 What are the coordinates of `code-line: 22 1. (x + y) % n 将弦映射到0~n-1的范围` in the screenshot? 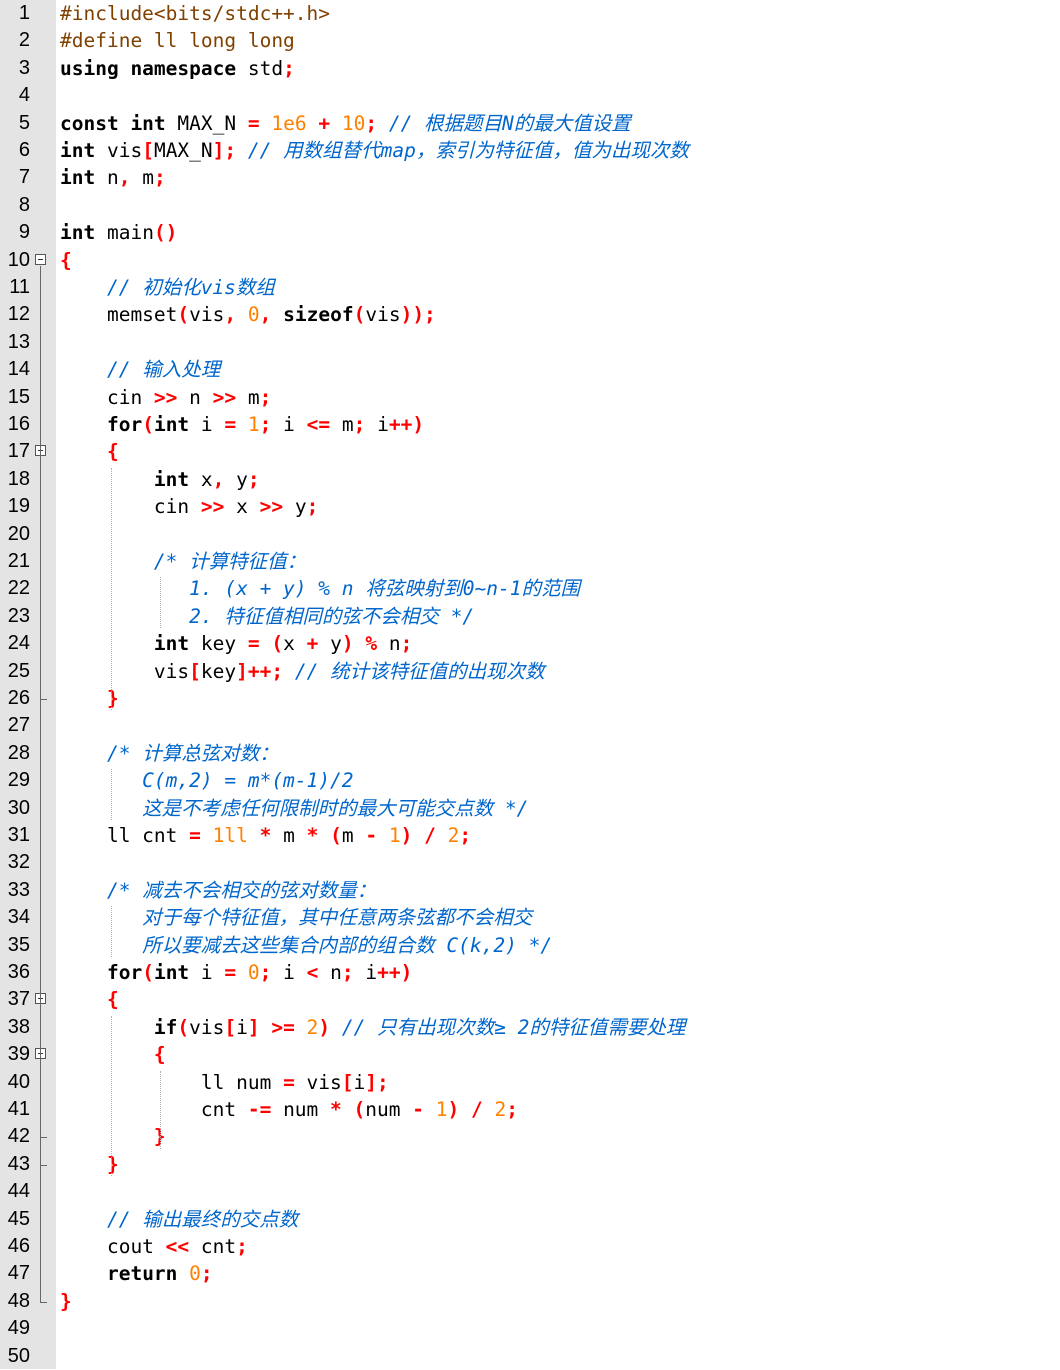 It's located at (530, 588).